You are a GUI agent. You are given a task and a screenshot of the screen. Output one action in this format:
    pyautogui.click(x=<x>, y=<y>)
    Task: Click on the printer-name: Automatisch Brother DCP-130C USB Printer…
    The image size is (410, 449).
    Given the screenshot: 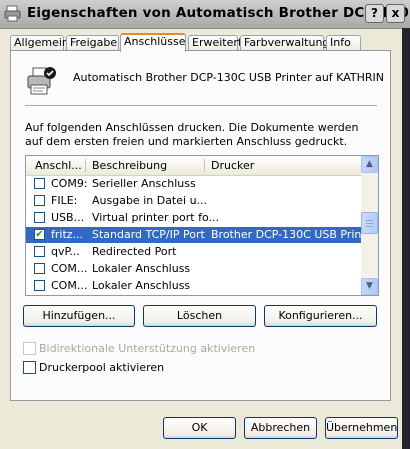 What is the action you would take?
    pyautogui.click(x=228, y=77)
    